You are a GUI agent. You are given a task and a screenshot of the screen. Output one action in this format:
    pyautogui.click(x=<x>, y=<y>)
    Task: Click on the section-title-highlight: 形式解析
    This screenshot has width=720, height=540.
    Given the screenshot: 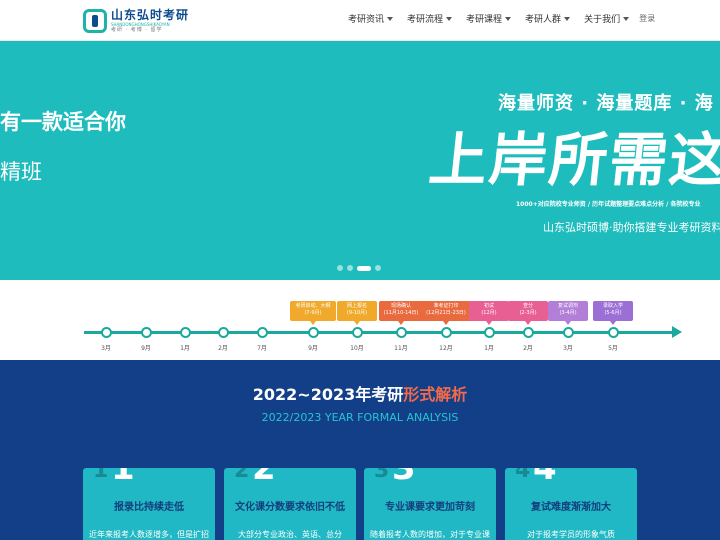 What is the action you would take?
    pyautogui.click(x=435, y=394)
    